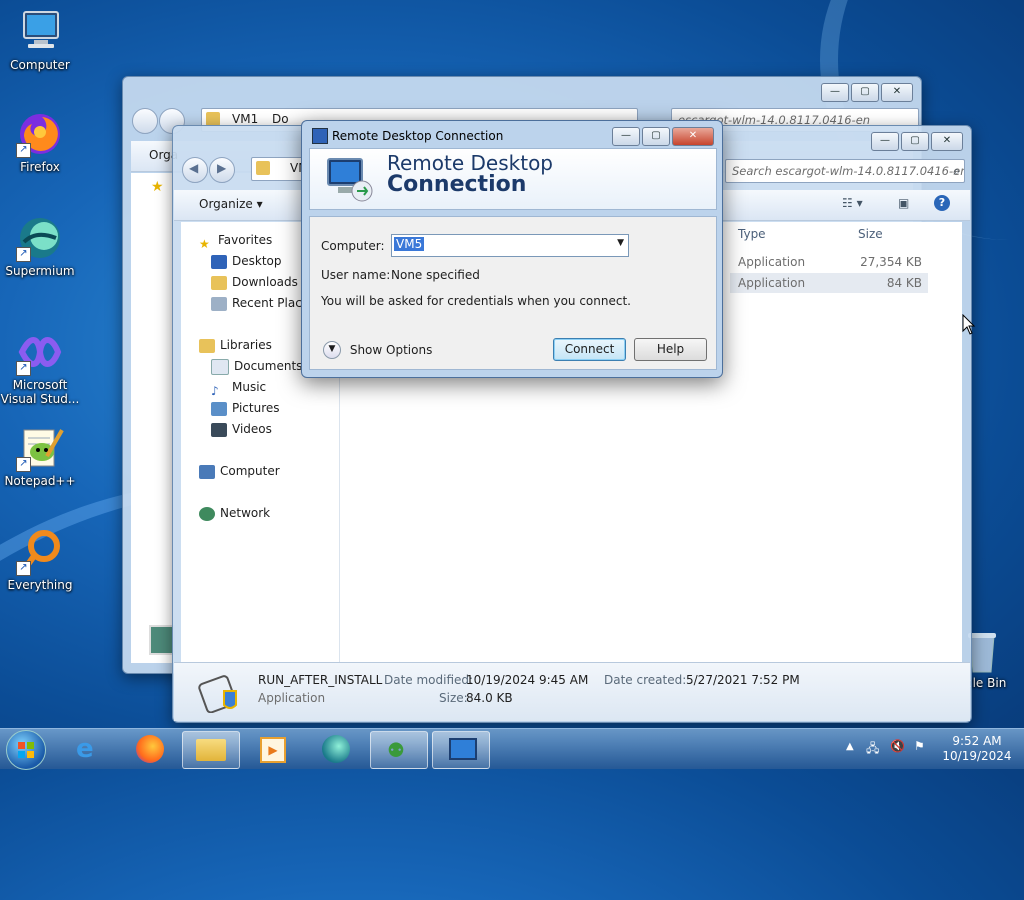 This screenshot has width=1024, height=900. What do you see at coordinates (219, 303) in the screenshot?
I see `recent-places-icon` at bounding box center [219, 303].